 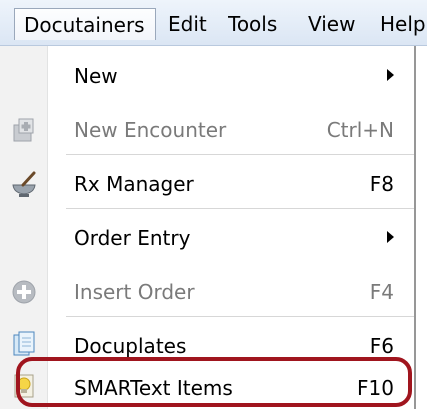 What do you see at coordinates (132, 238) in the screenshot?
I see `menu-item-label: Order Entry` at bounding box center [132, 238].